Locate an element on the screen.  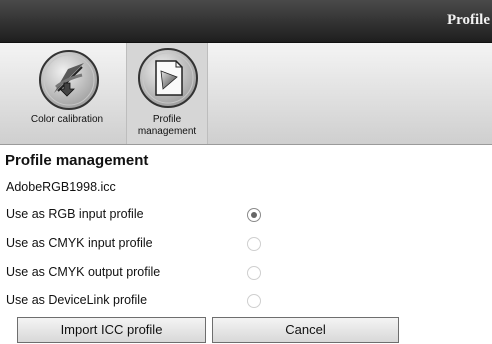
option-label-rgb-input: Use as RGB input profile is located at coordinates (75, 214).